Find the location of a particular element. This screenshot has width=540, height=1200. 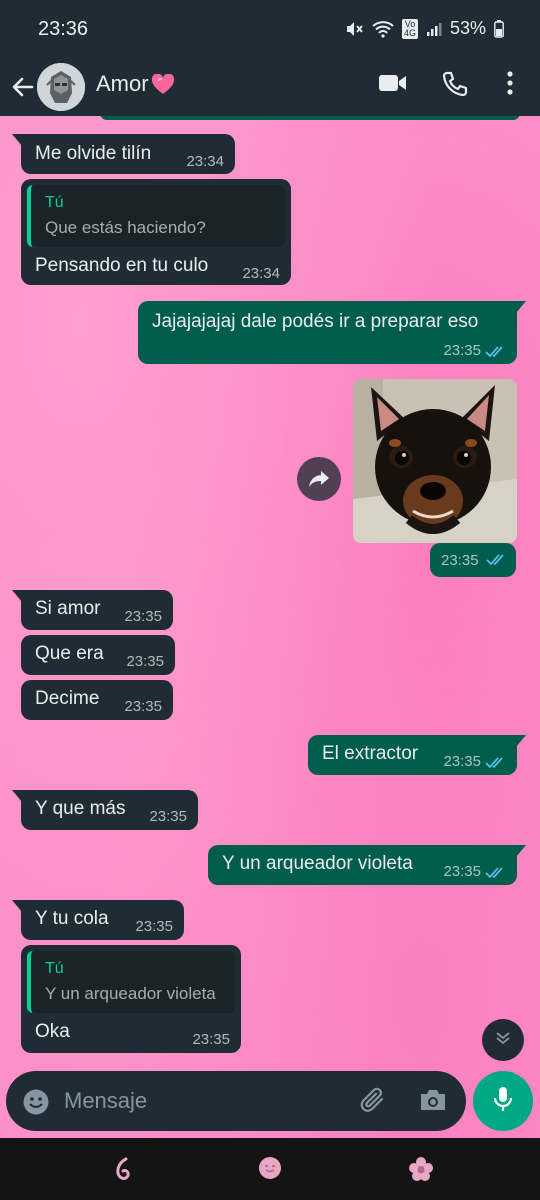

sticker-time-pill: 23:35 is located at coordinates (473, 560).